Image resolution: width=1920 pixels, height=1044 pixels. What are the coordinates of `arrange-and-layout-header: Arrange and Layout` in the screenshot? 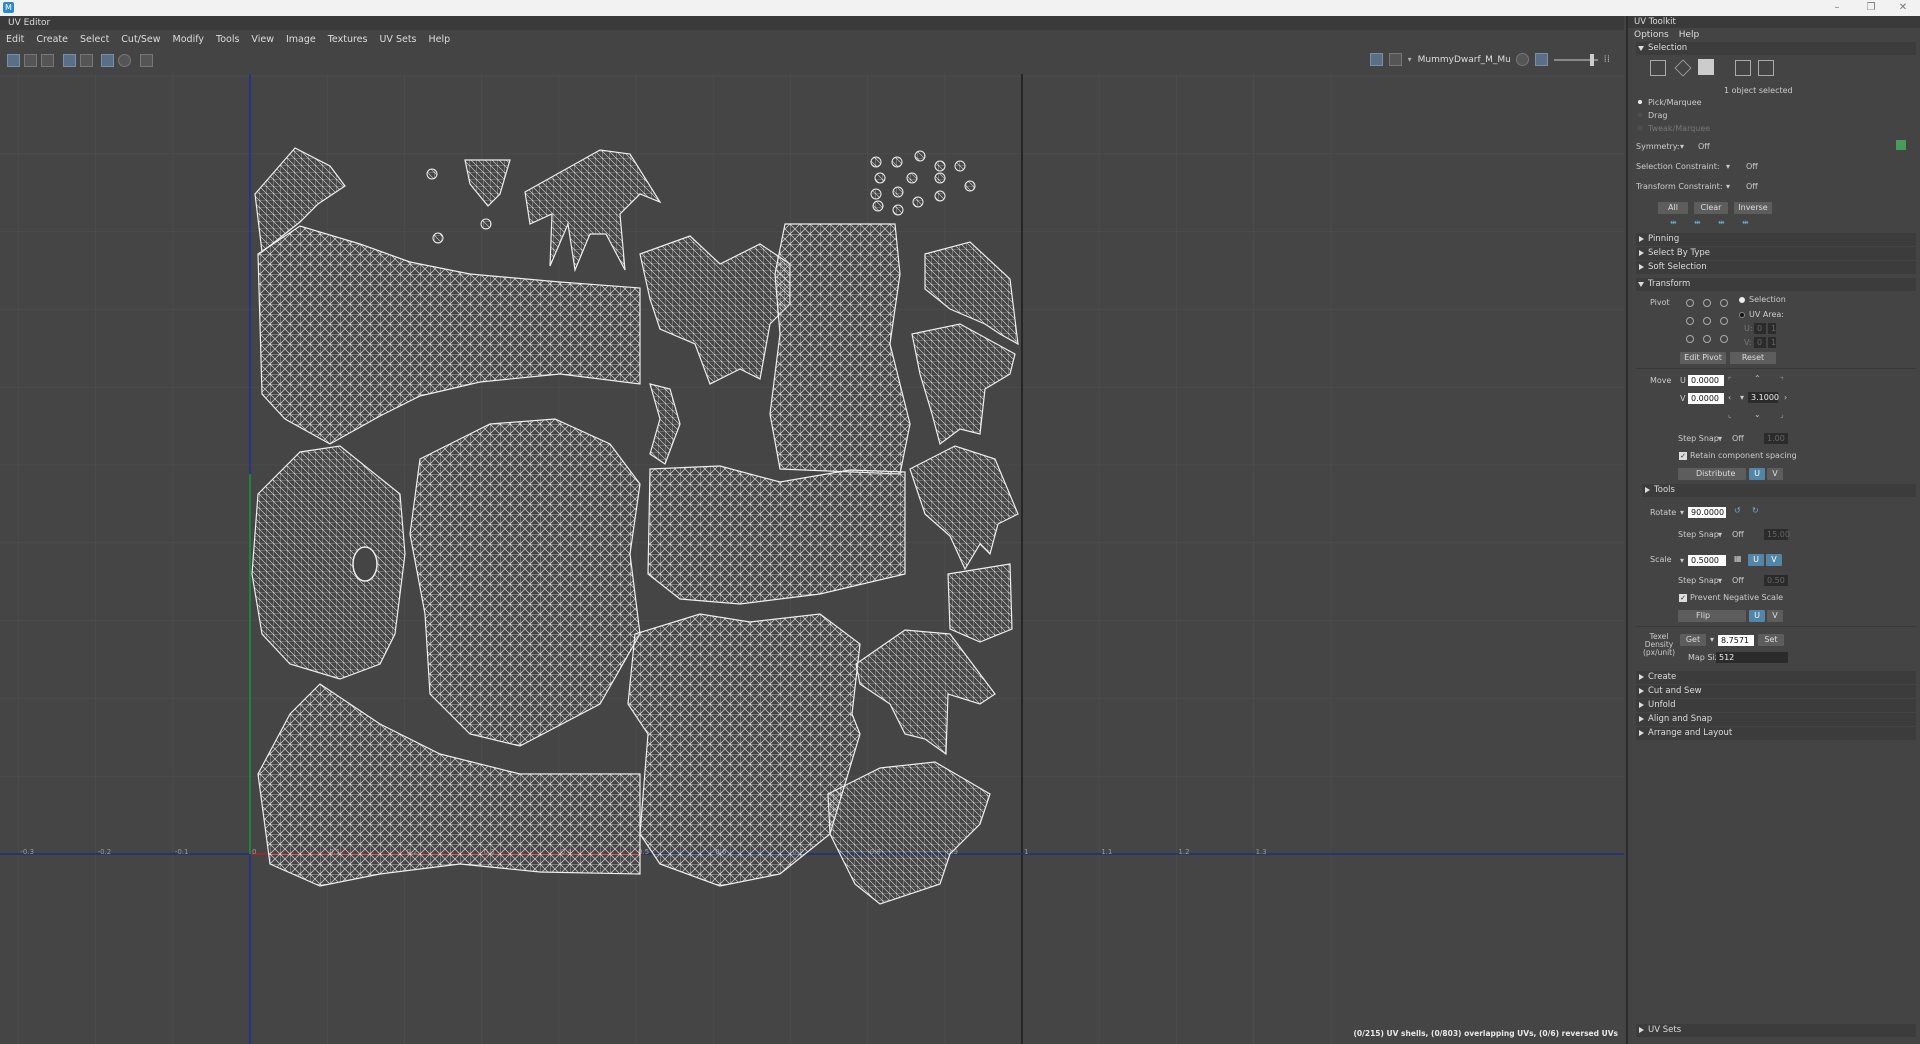 It's located at (1776, 733).